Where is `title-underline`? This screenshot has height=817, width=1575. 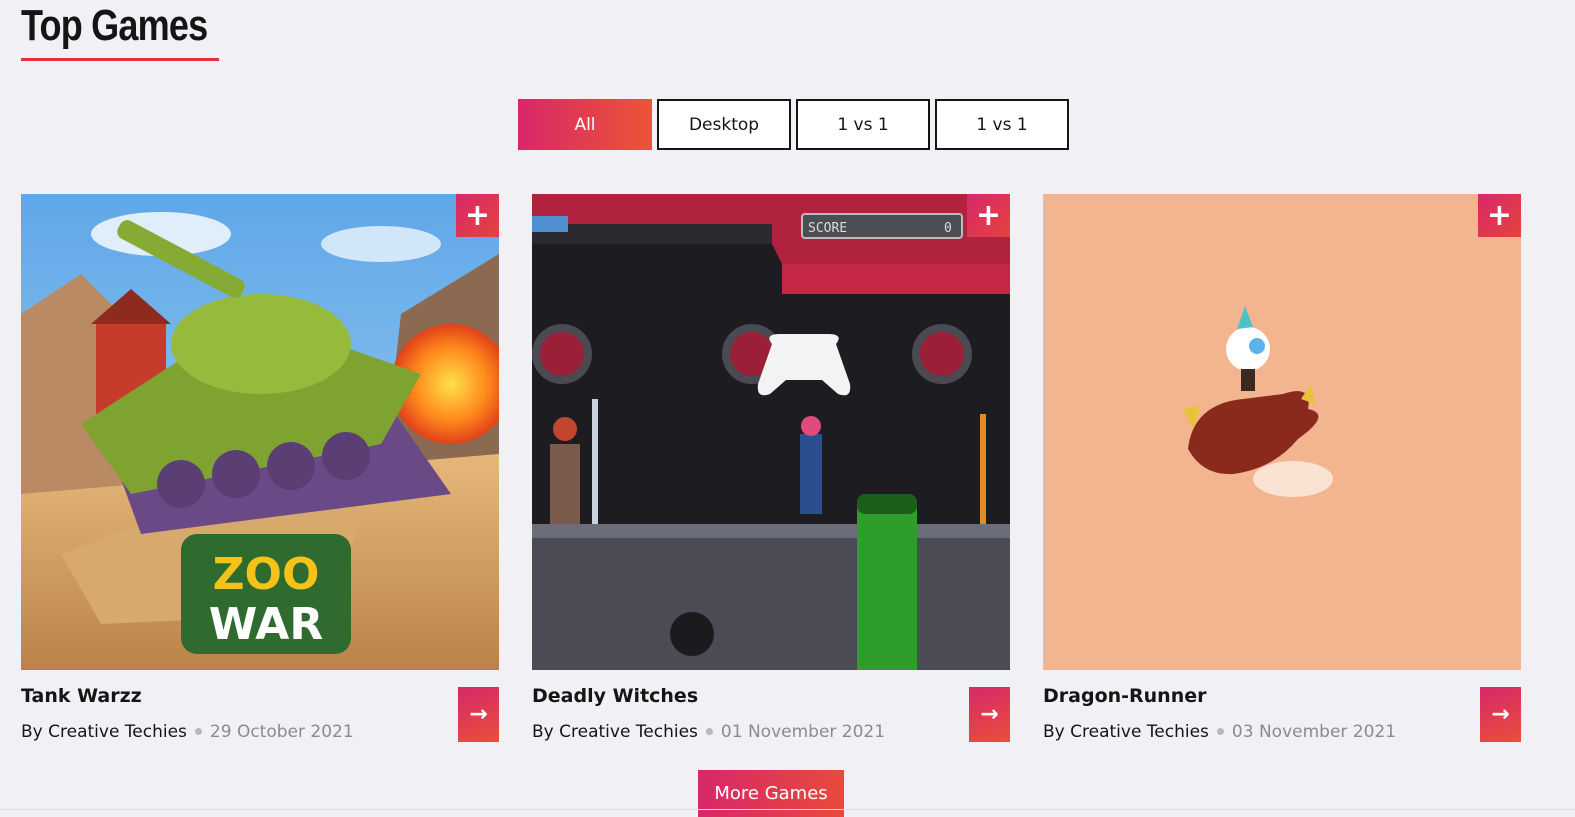 title-underline is located at coordinates (120, 59).